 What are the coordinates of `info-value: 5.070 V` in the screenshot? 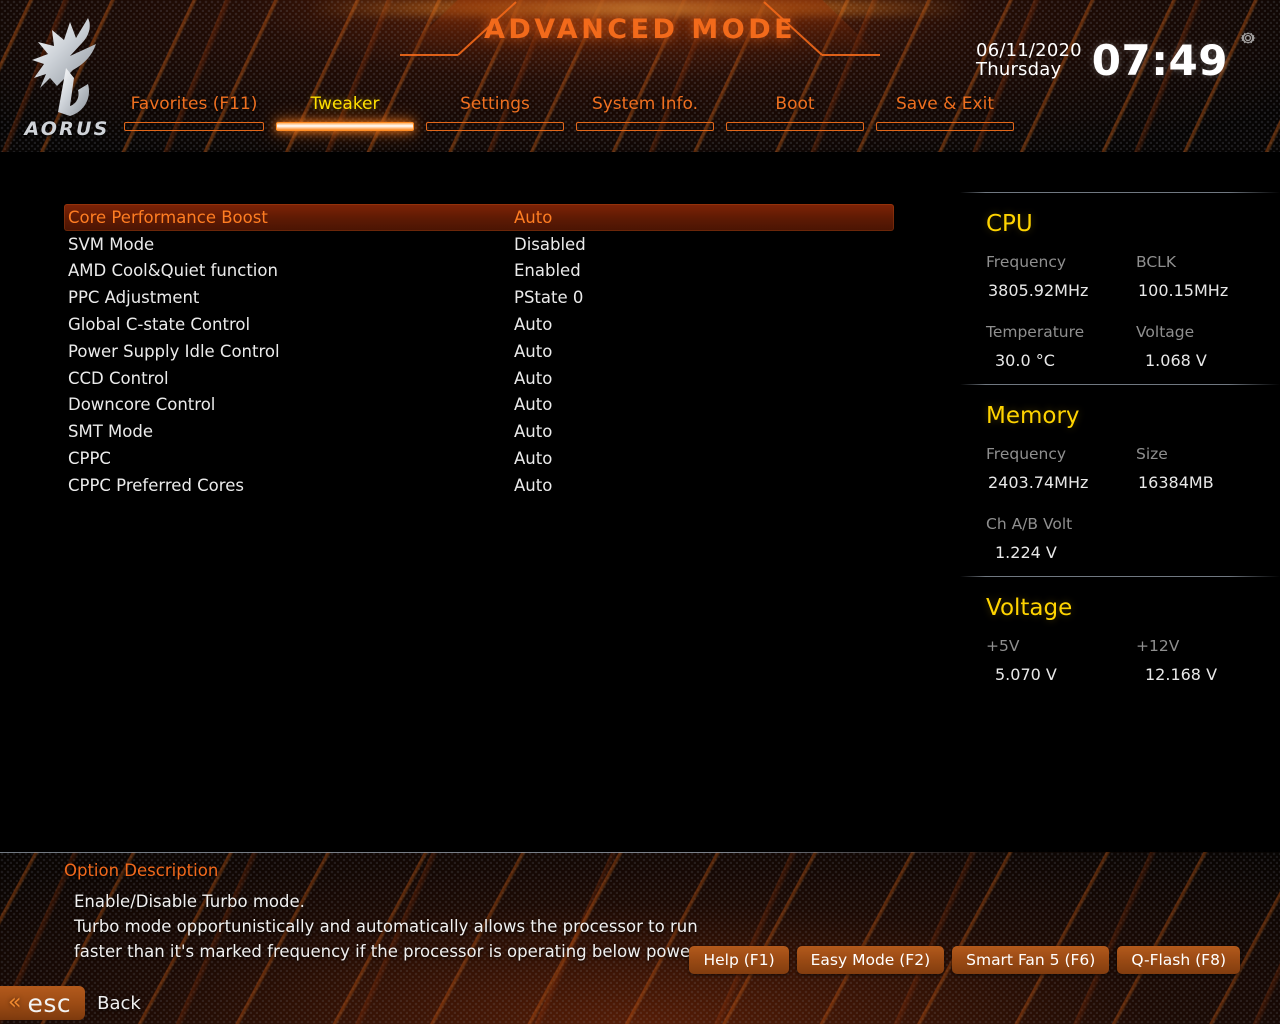 It's located at (1026, 674).